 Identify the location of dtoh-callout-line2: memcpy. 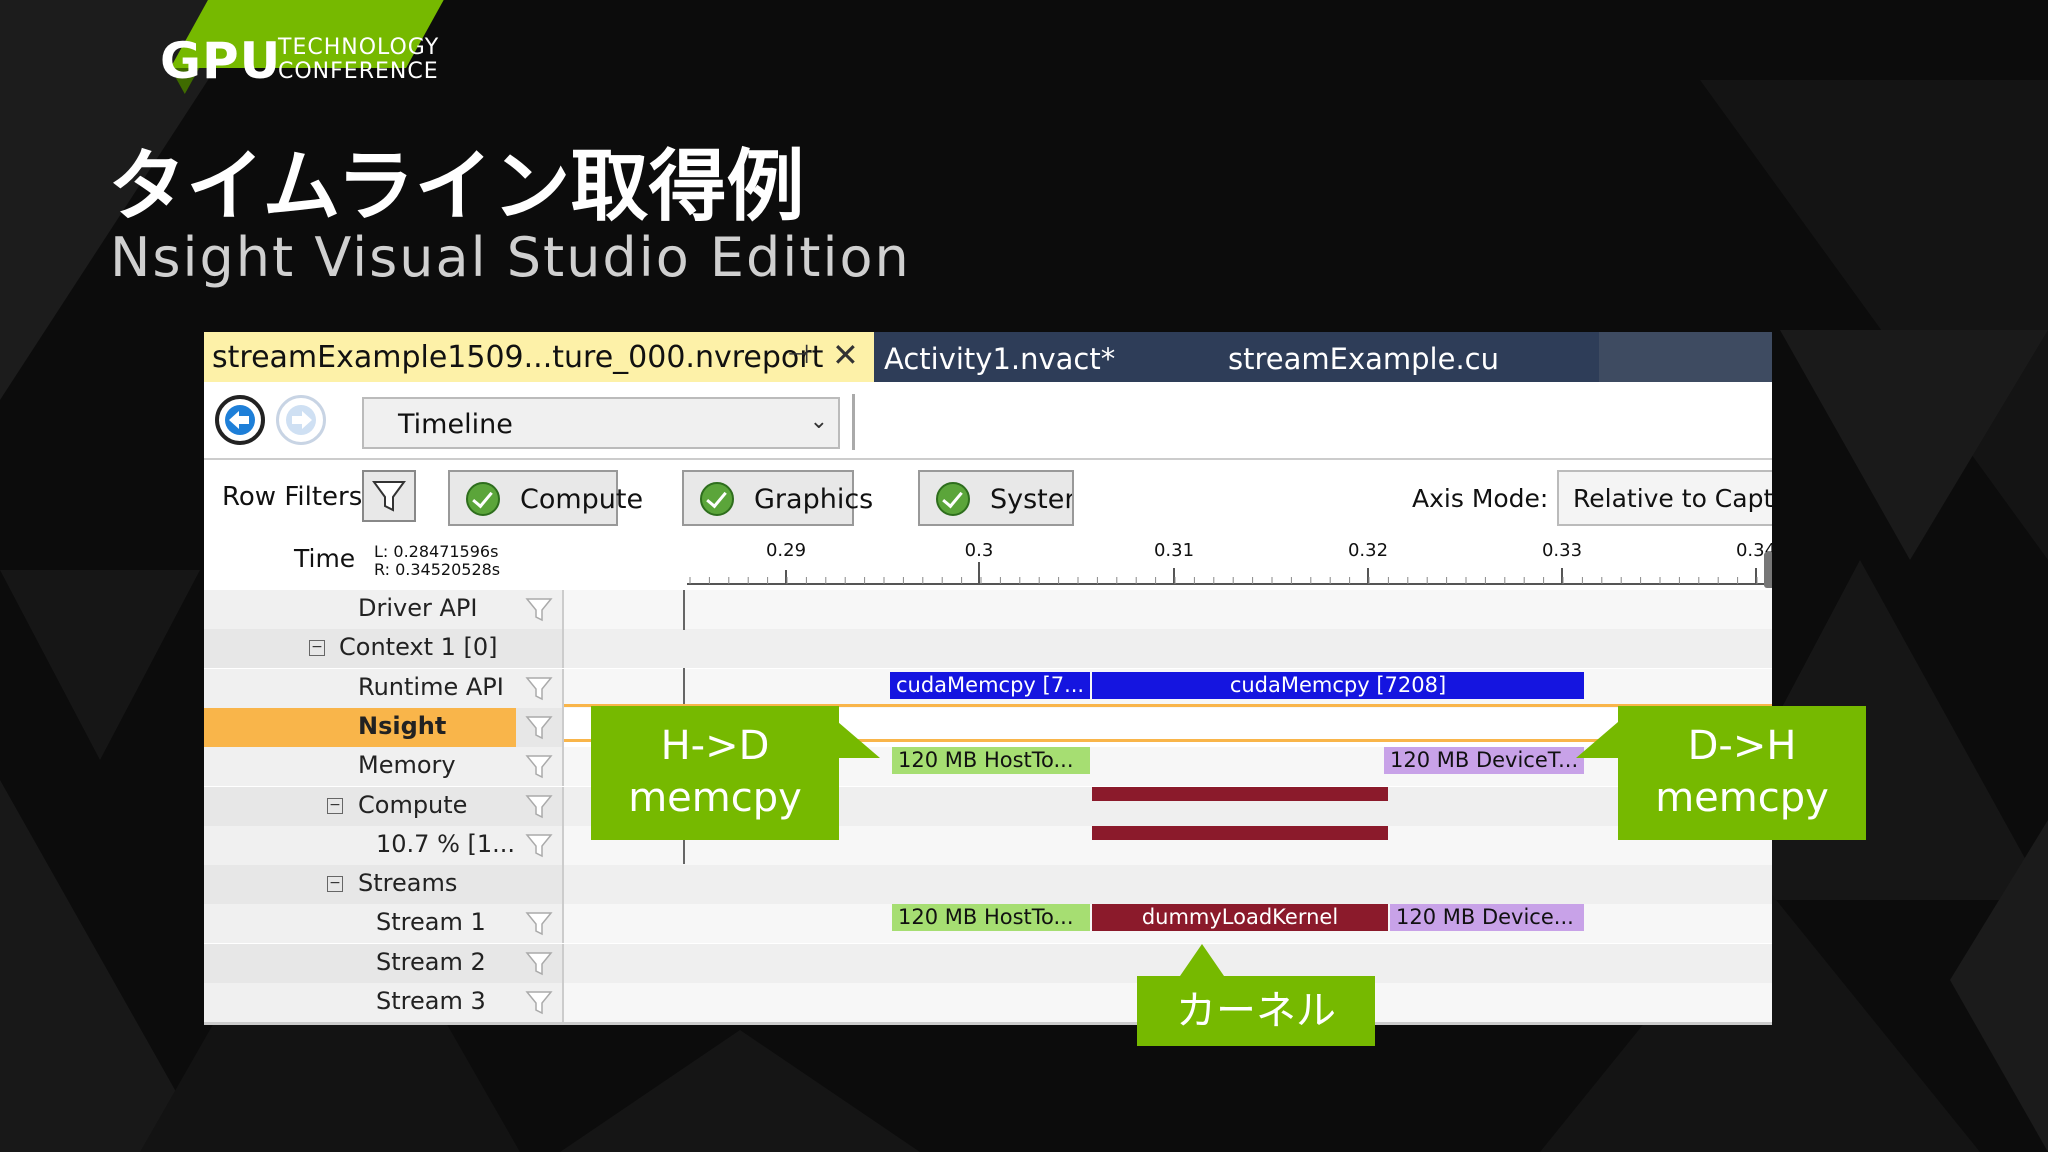
(1742, 798).